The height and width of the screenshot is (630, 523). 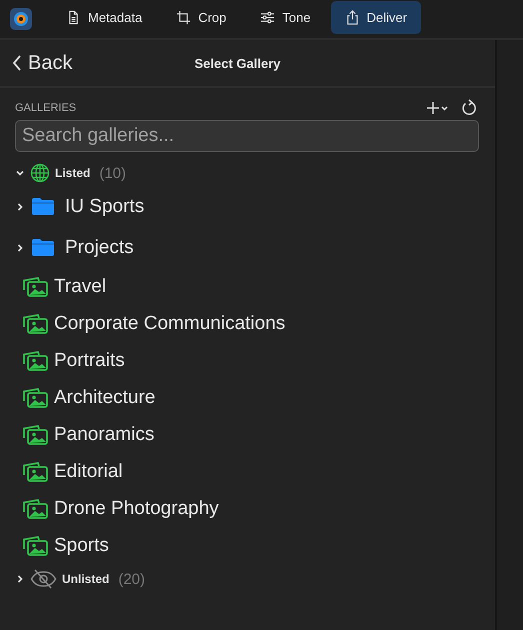 I want to click on globe-icon, so click(x=40, y=173).